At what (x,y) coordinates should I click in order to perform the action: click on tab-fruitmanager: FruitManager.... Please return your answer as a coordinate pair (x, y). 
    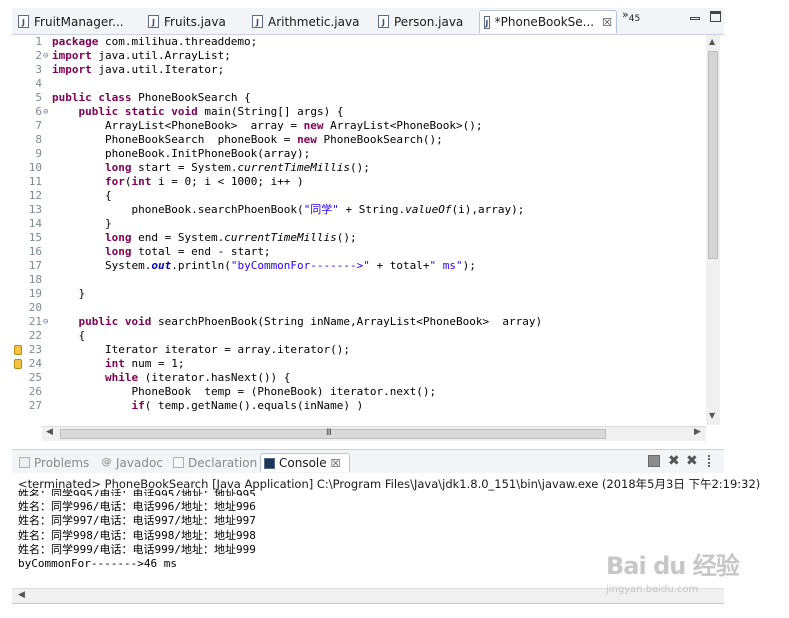
    Looking at the image, I should click on (71, 21).